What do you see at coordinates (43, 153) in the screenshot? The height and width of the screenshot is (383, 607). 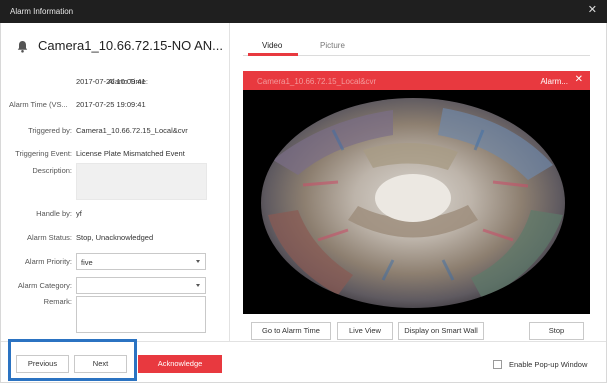 I see `triggering-event-label: Triggering Event:` at bounding box center [43, 153].